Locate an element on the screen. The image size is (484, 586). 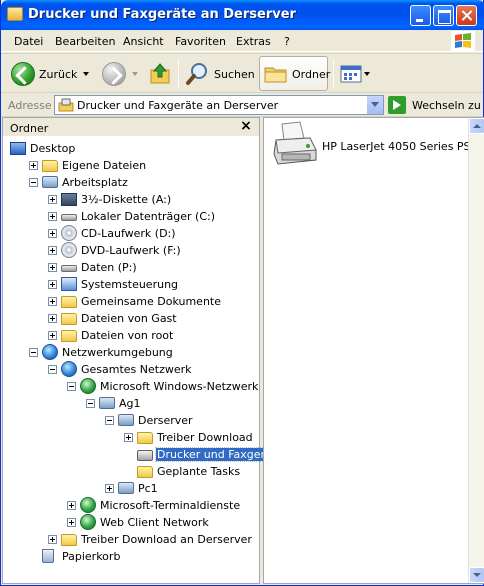
recycle-bin-icon is located at coordinates (48, 556).